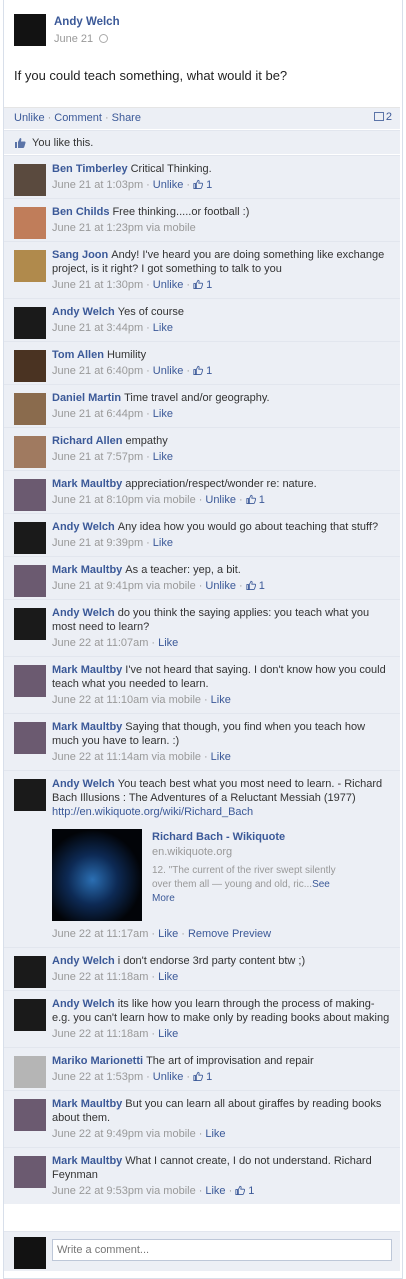  I want to click on comment-body: Richard Allen empathy, so click(222, 441).